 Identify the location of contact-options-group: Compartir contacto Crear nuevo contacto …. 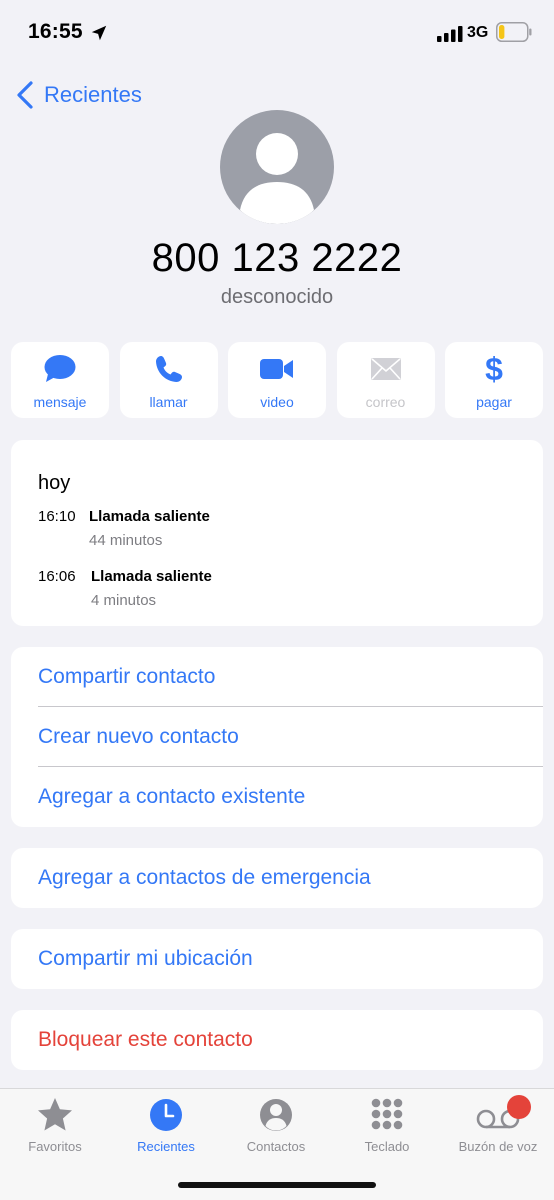
(277, 737).